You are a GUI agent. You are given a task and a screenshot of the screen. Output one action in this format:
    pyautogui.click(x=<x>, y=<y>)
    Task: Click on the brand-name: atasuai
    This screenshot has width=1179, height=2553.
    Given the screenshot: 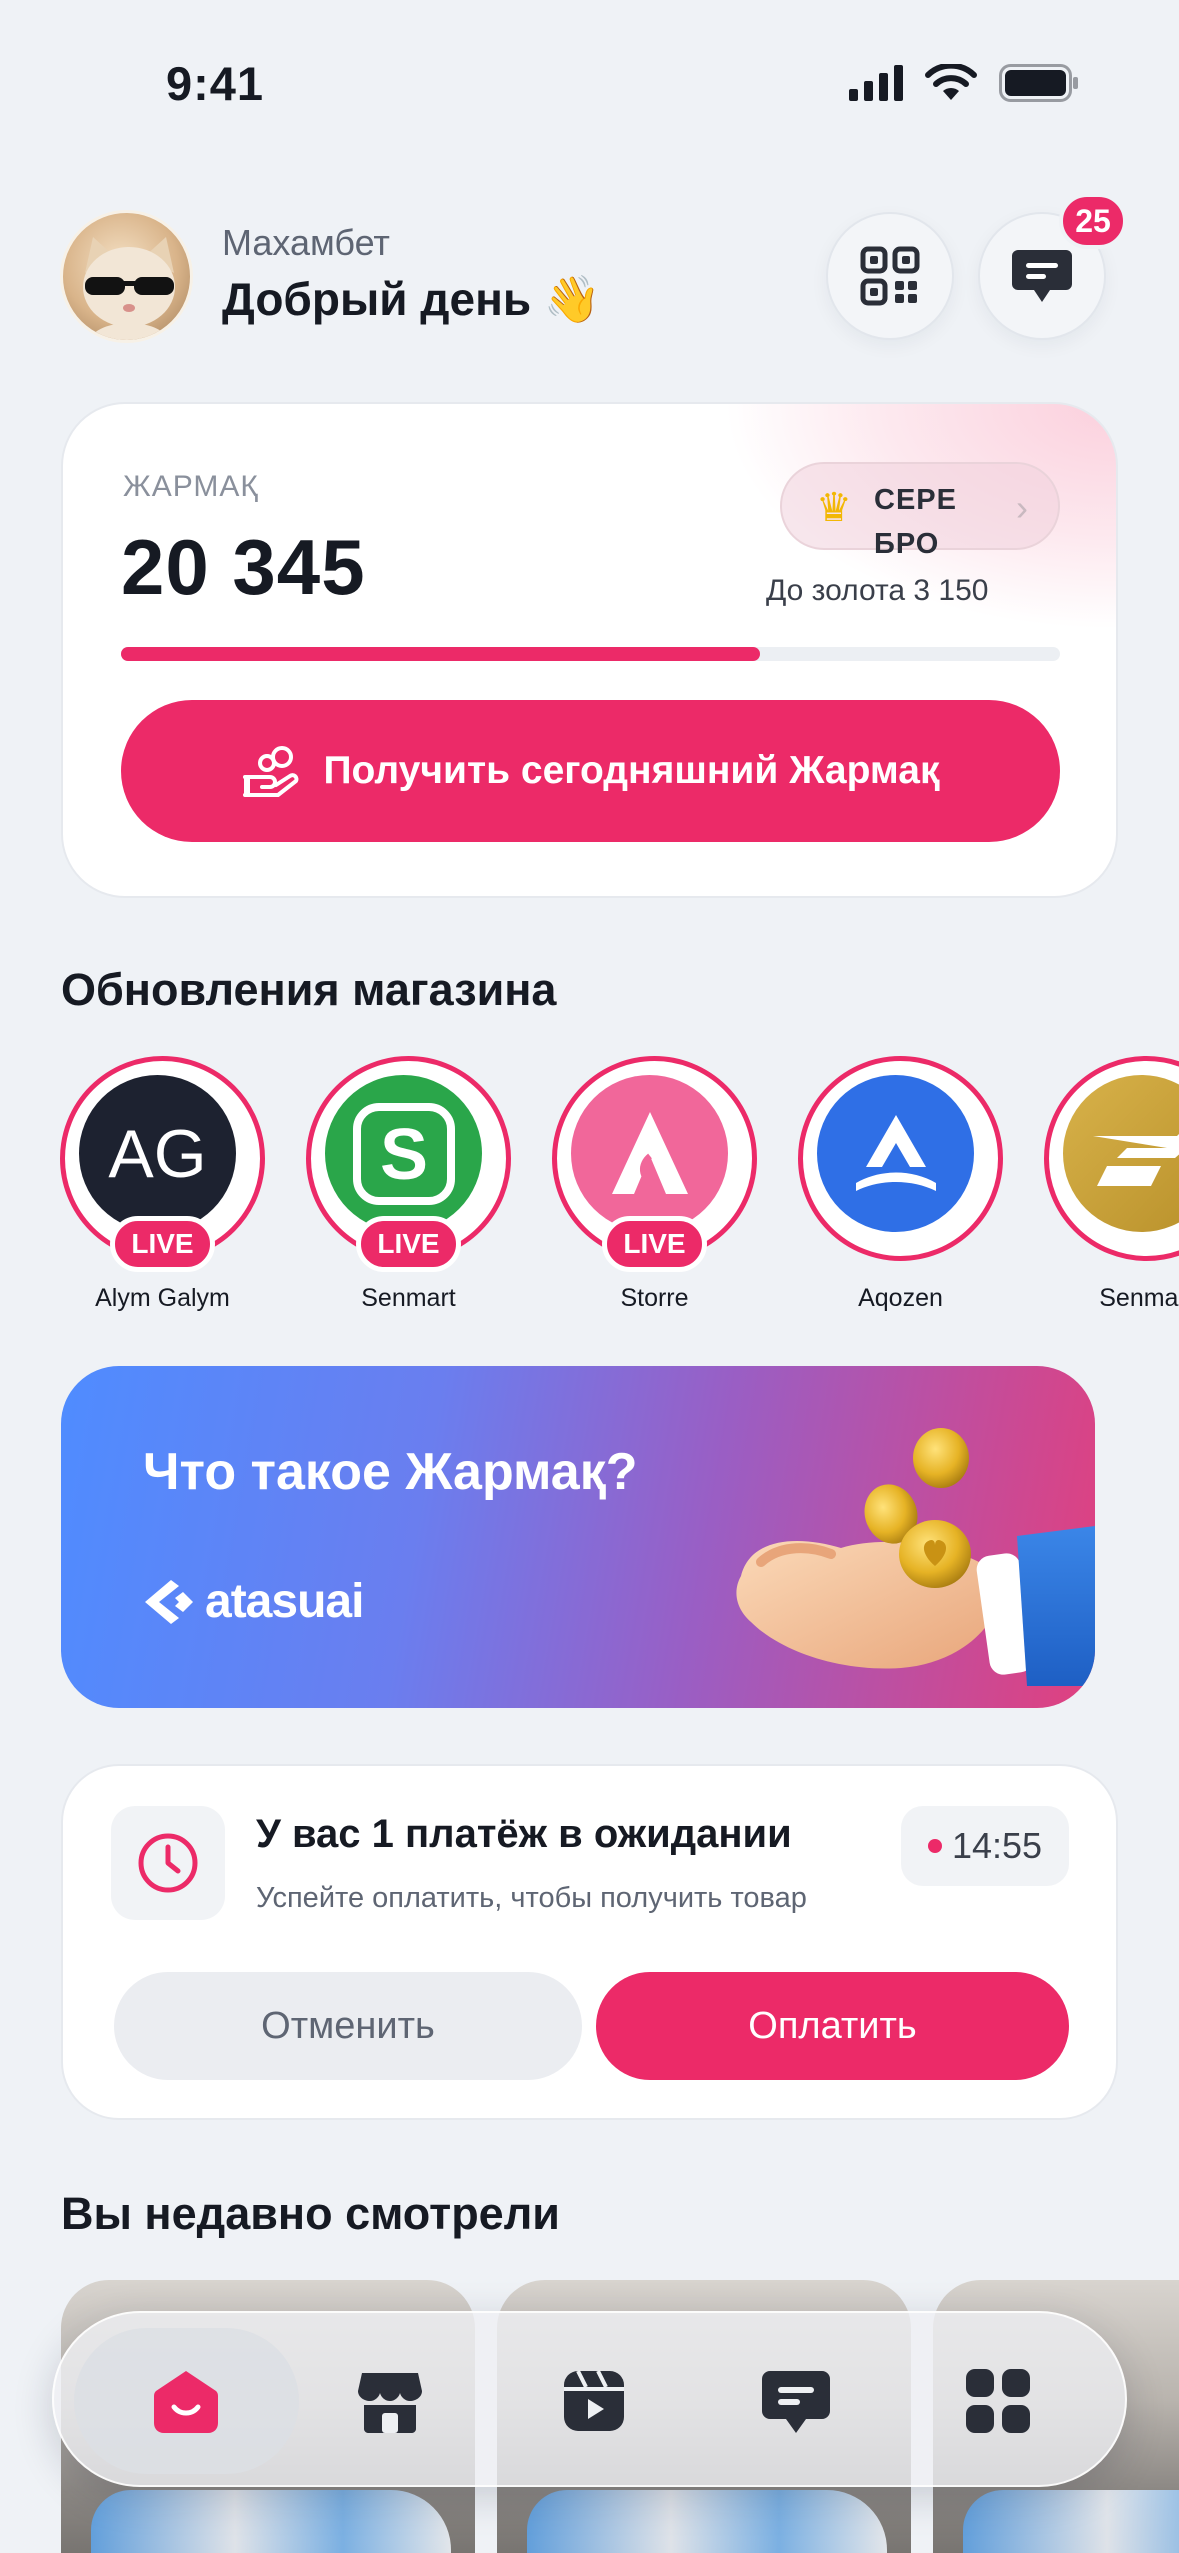 What is the action you would take?
    pyautogui.click(x=284, y=1601)
    